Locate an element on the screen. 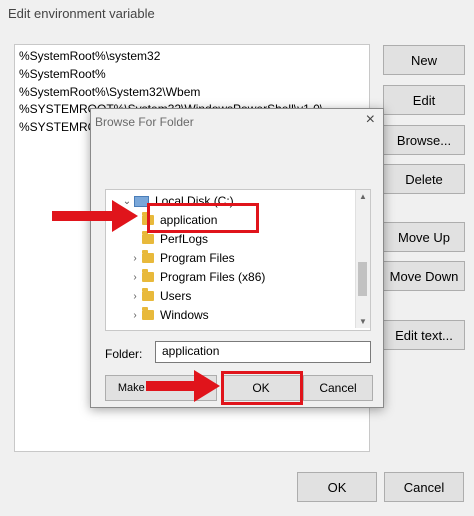 The height and width of the screenshot is (516, 474). annotation-arrows is located at coordinates (136, 301).